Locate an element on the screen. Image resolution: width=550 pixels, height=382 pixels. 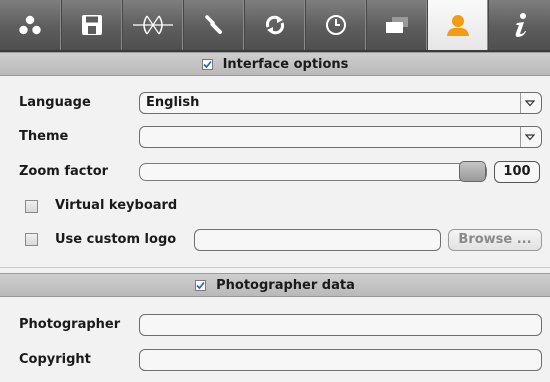
interface-options-checkbox is located at coordinates (207, 64).